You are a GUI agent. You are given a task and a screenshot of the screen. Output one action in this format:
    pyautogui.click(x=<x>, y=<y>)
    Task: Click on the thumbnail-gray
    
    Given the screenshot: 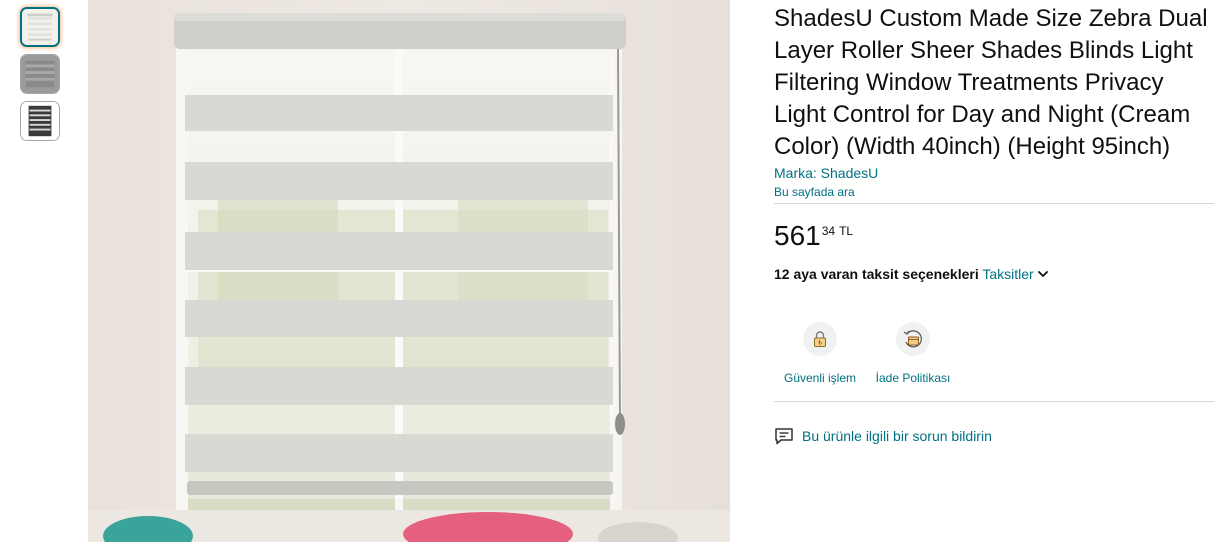 What is the action you would take?
    pyautogui.click(x=40, y=74)
    